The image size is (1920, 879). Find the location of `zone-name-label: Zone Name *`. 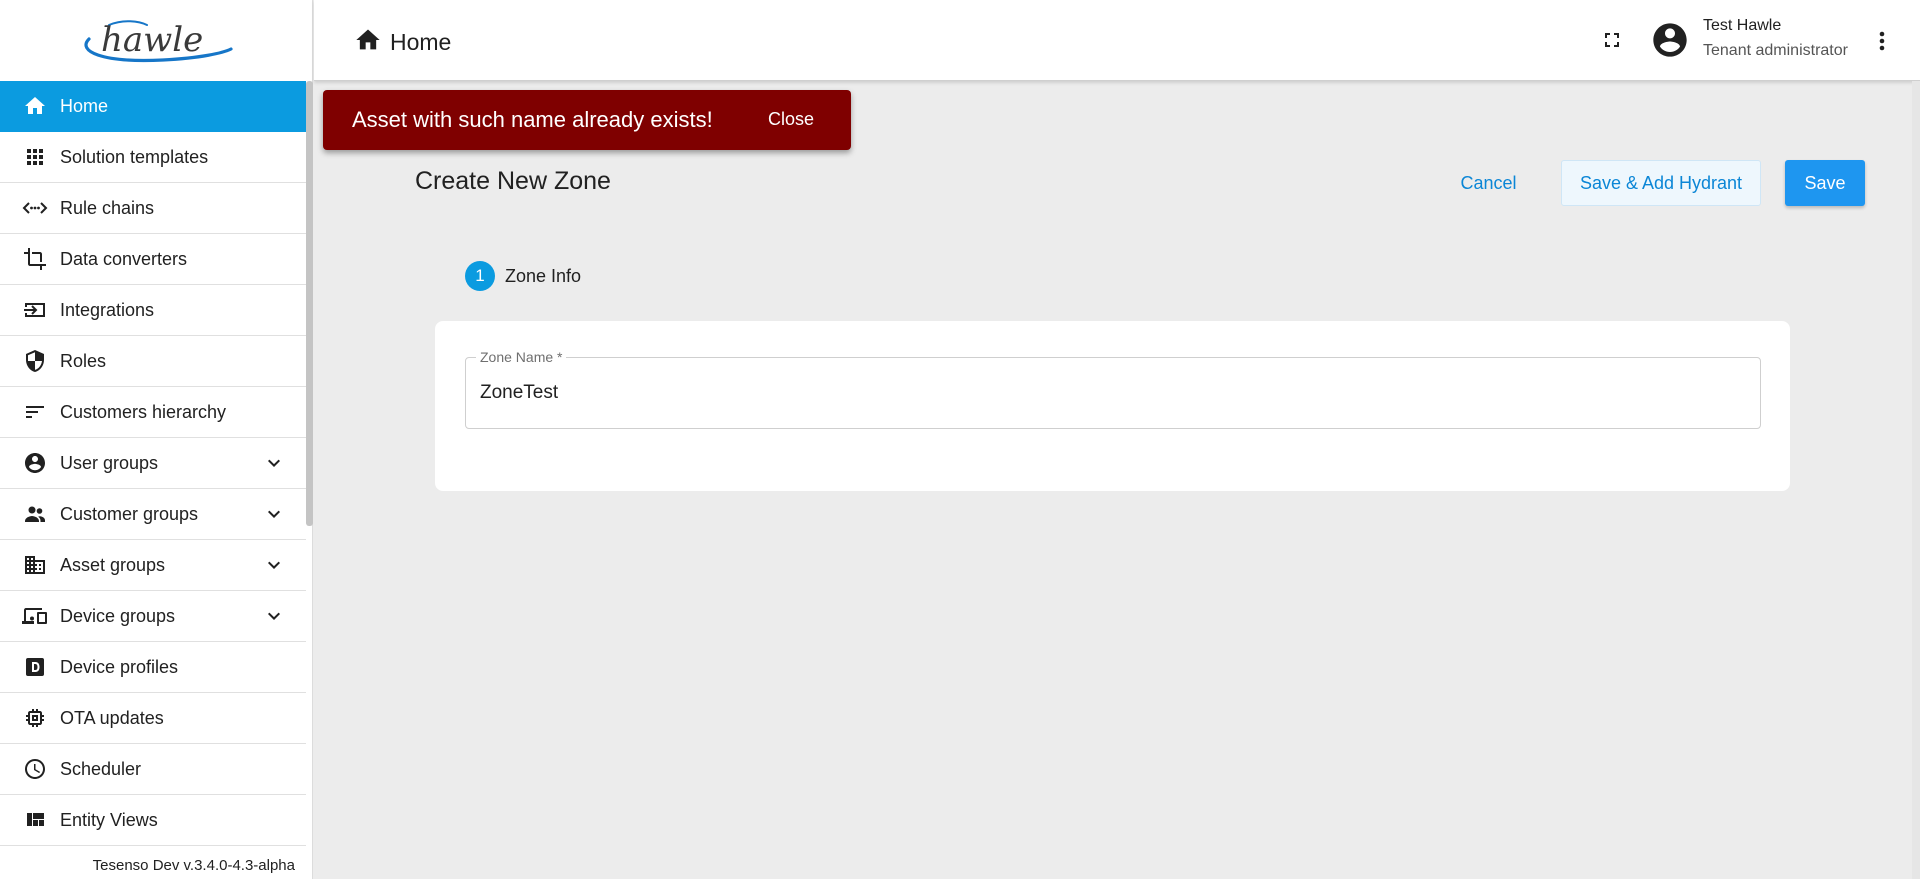

zone-name-label: Zone Name * is located at coordinates (521, 357).